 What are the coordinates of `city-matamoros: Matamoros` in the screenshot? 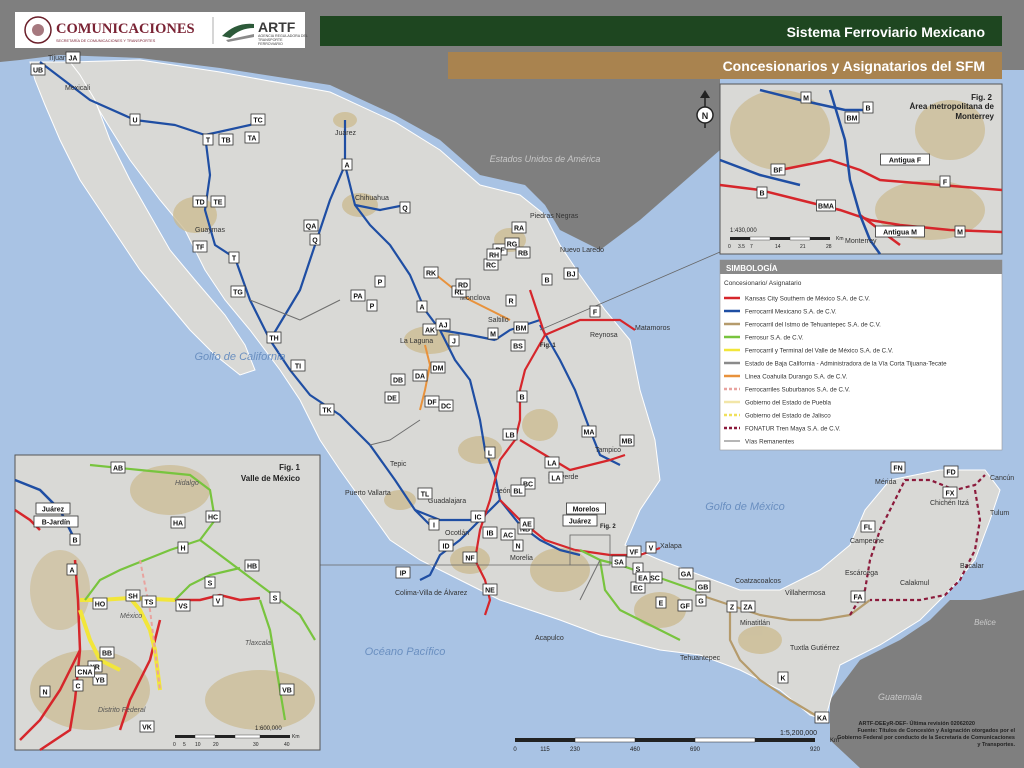 It's located at (653, 328).